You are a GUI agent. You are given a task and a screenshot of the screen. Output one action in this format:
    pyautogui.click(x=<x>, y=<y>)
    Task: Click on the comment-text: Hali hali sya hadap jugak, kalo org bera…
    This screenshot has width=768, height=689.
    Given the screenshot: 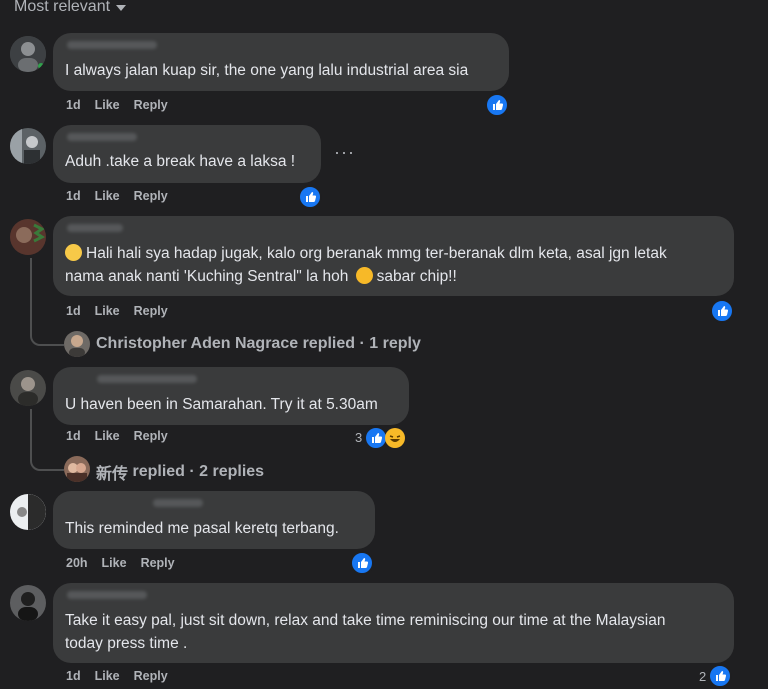 What is the action you would take?
    pyautogui.click(x=393, y=265)
    